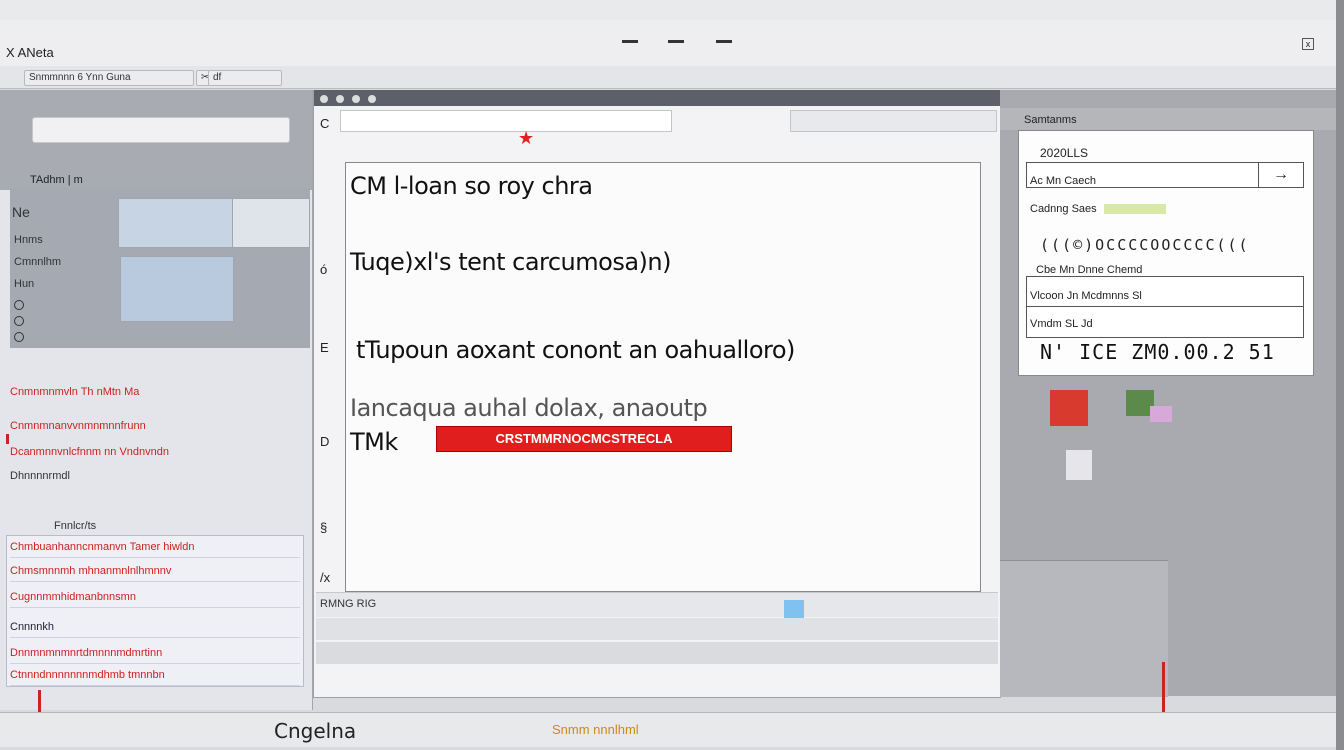 Image resolution: width=1344 pixels, height=750 pixels. I want to click on error-highlight: CRSTMMRNOCMCSTRECLA, so click(584, 439).